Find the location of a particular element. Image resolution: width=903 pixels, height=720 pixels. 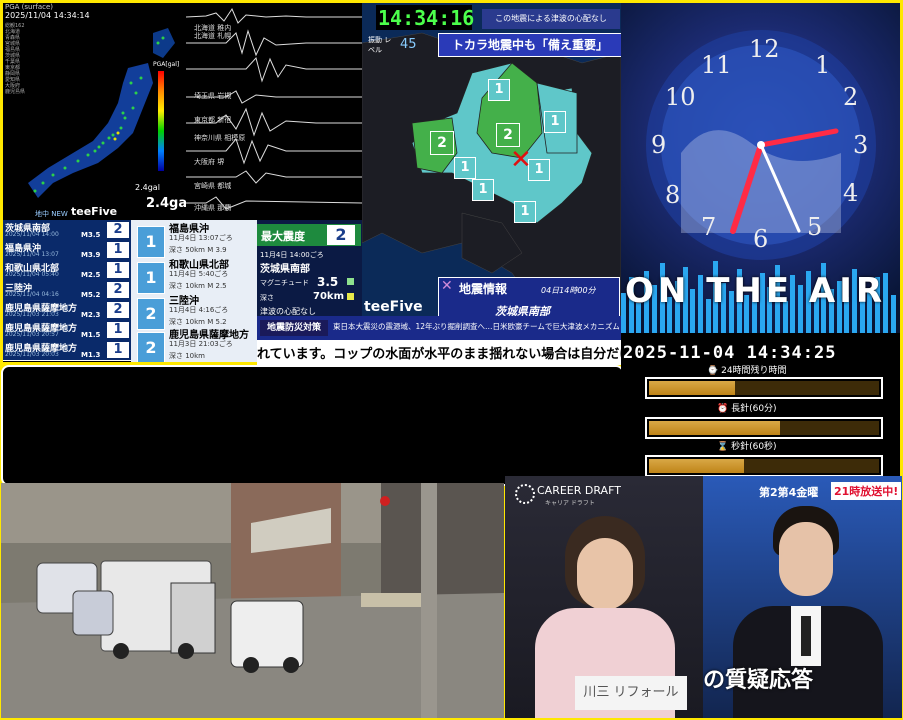

clock-number: 9 is located at coordinates (659, 145).